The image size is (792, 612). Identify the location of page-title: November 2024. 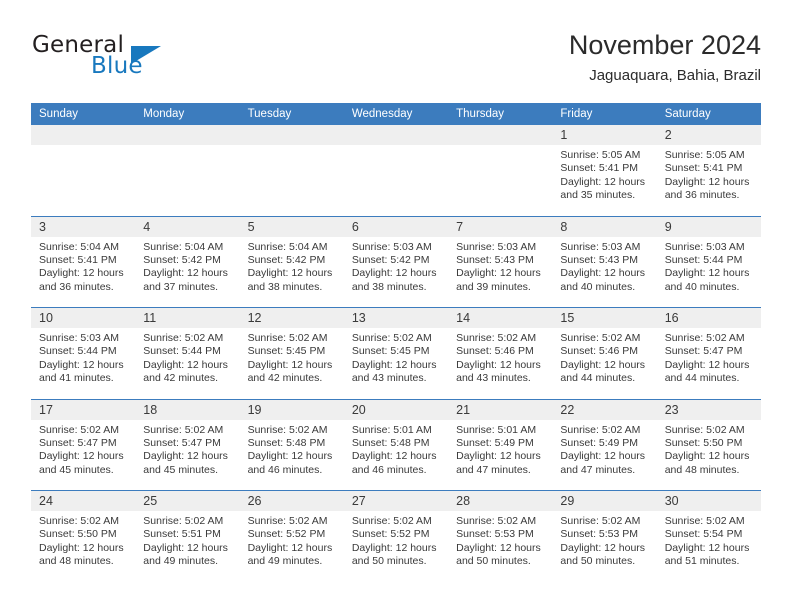
(664, 45).